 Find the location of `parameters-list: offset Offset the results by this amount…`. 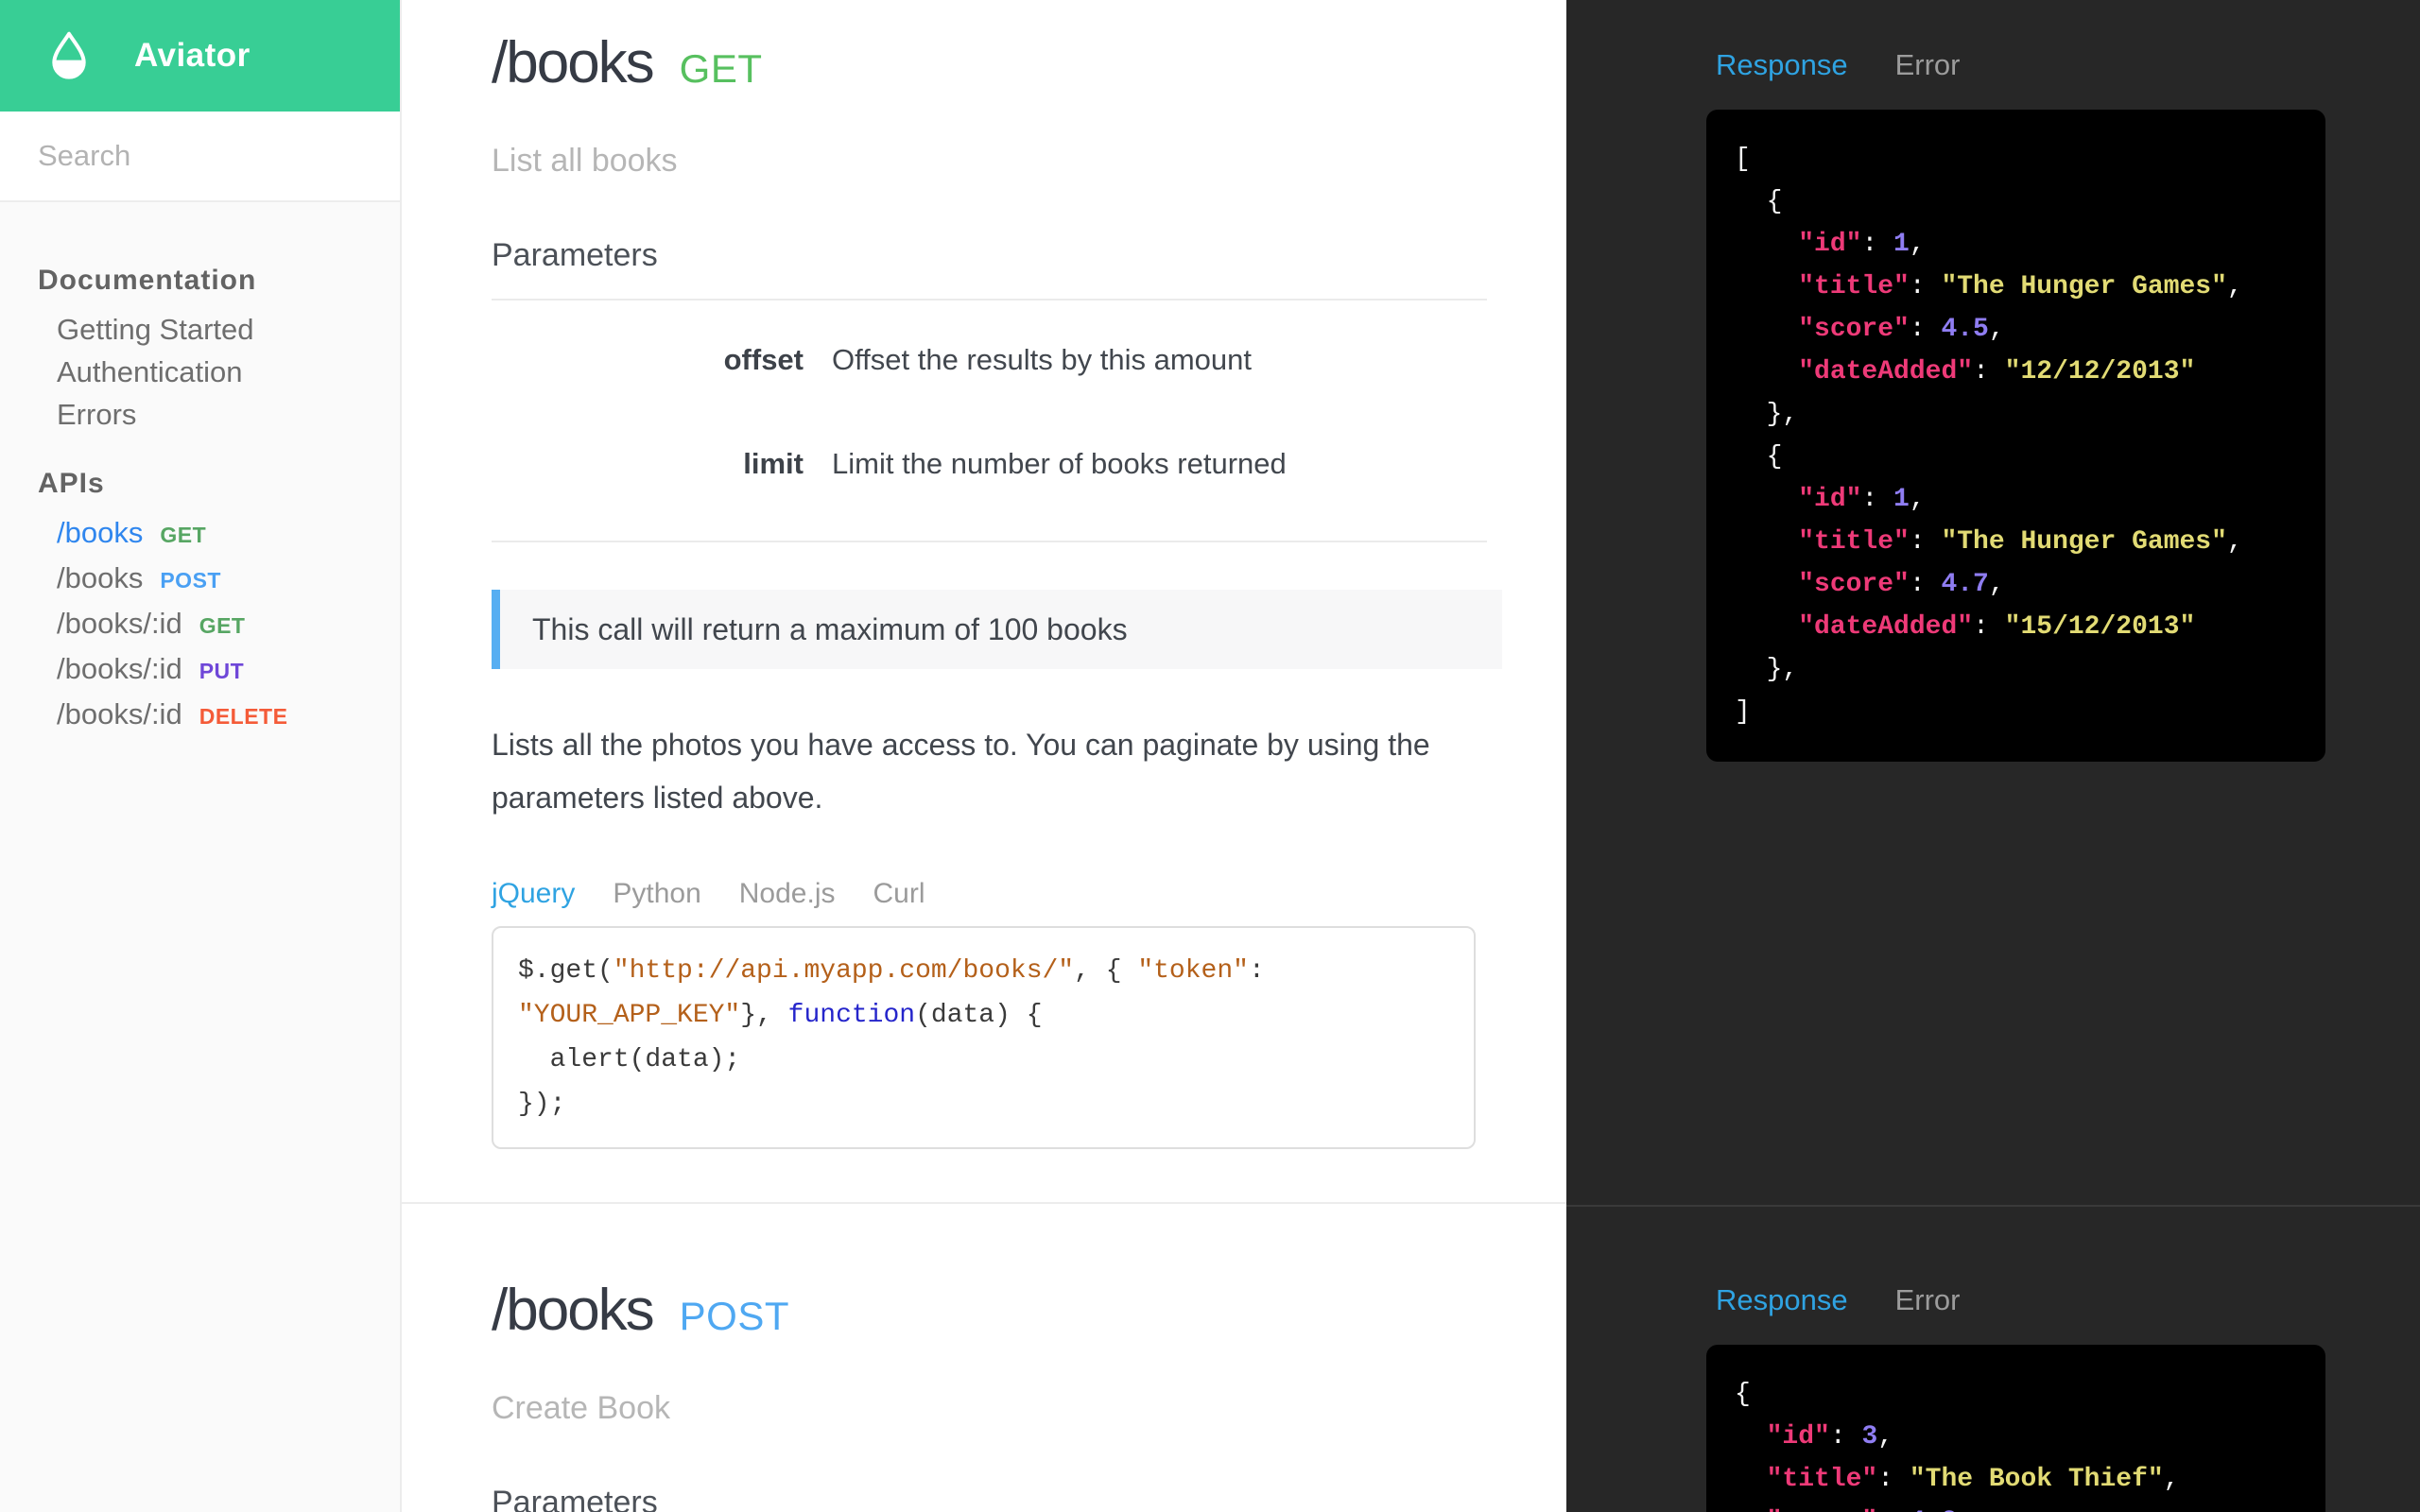

parameters-list: offset Offset the results by this amount… is located at coordinates (1008, 412).